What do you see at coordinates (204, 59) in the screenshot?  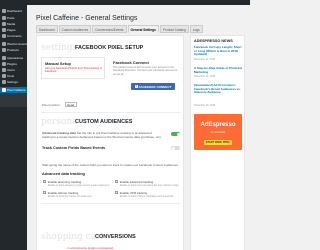 I see `news-date: November 22, 2018` at bounding box center [204, 59].